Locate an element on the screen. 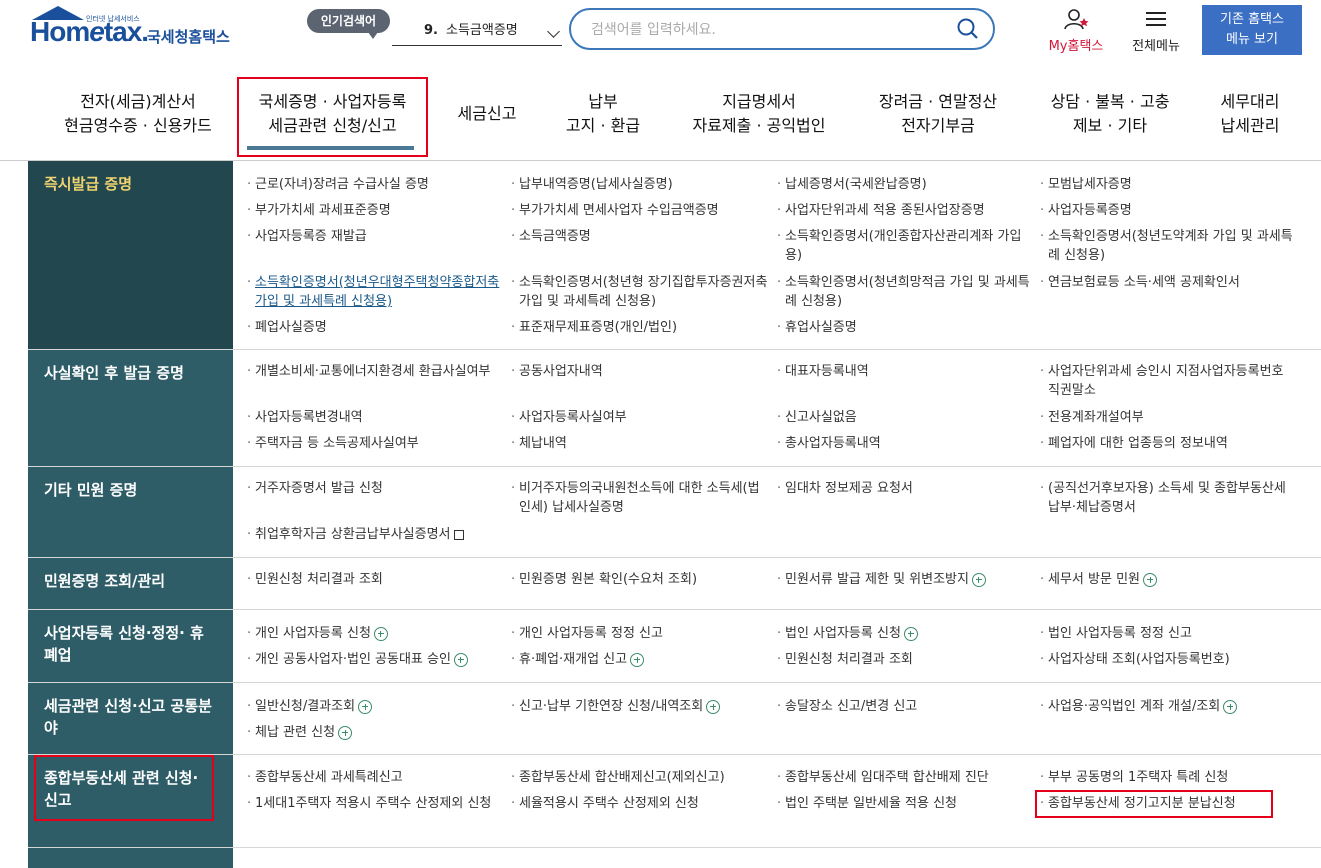  menu-link: (공직선거후보자용) 소득세 및 종합부동산세 납부·체납증명서 is located at coordinates (1169, 498).